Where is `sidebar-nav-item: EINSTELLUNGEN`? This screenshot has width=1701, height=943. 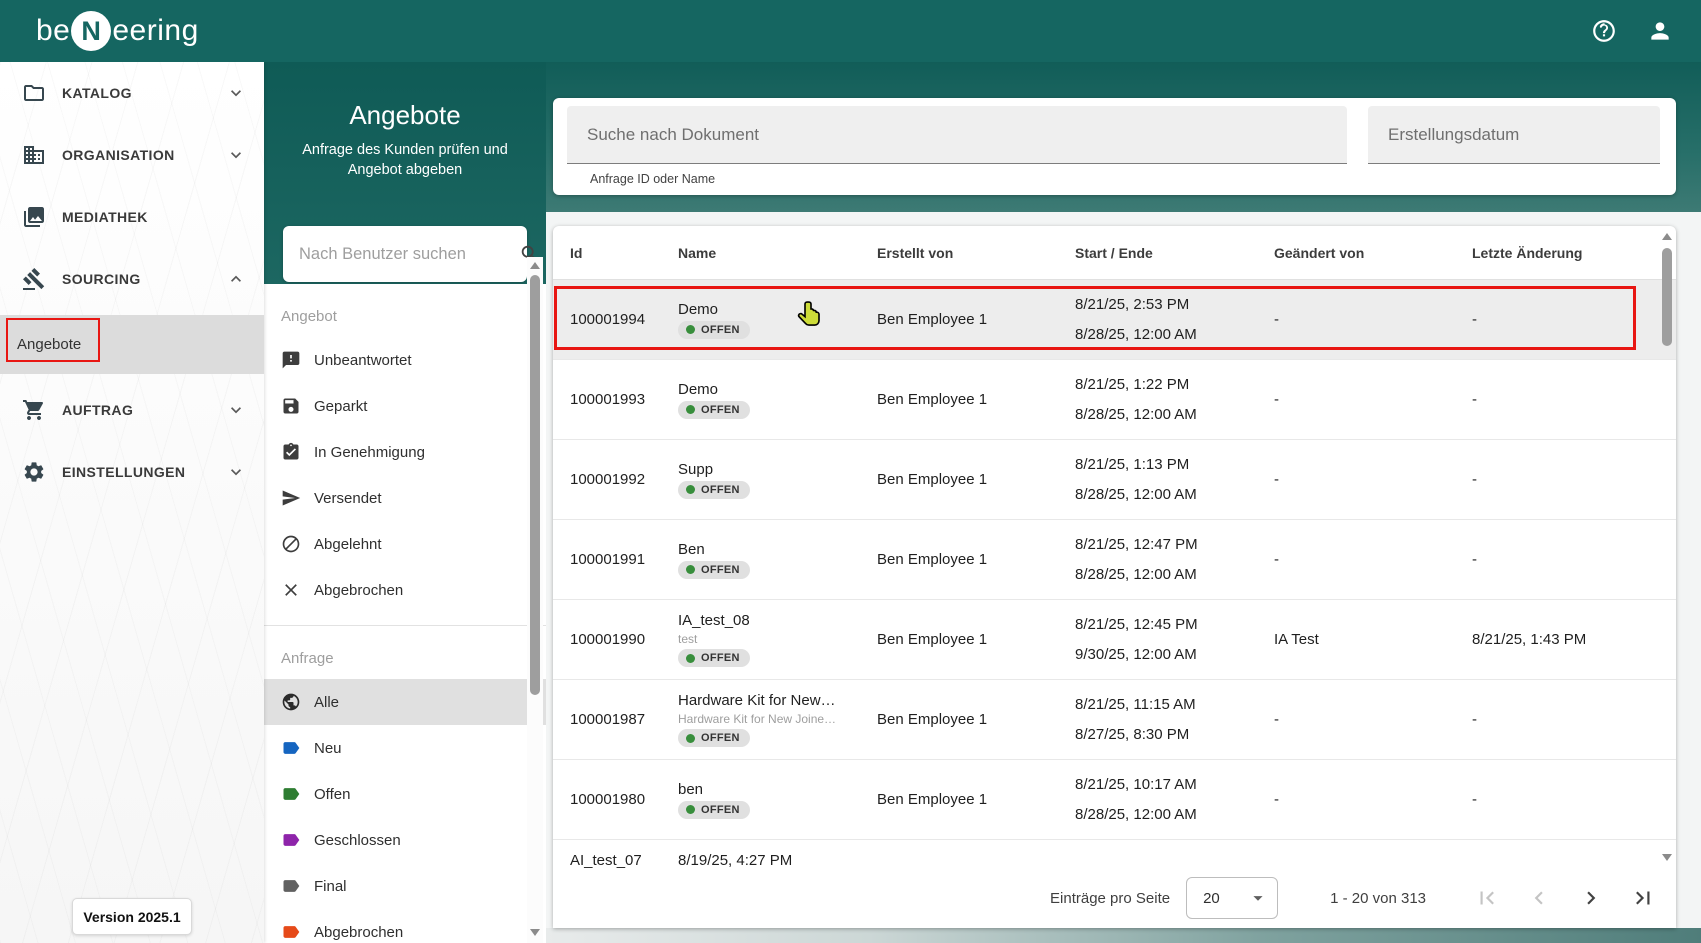
sidebar-nav-item: EINSTELLUNGEN is located at coordinates (132, 472).